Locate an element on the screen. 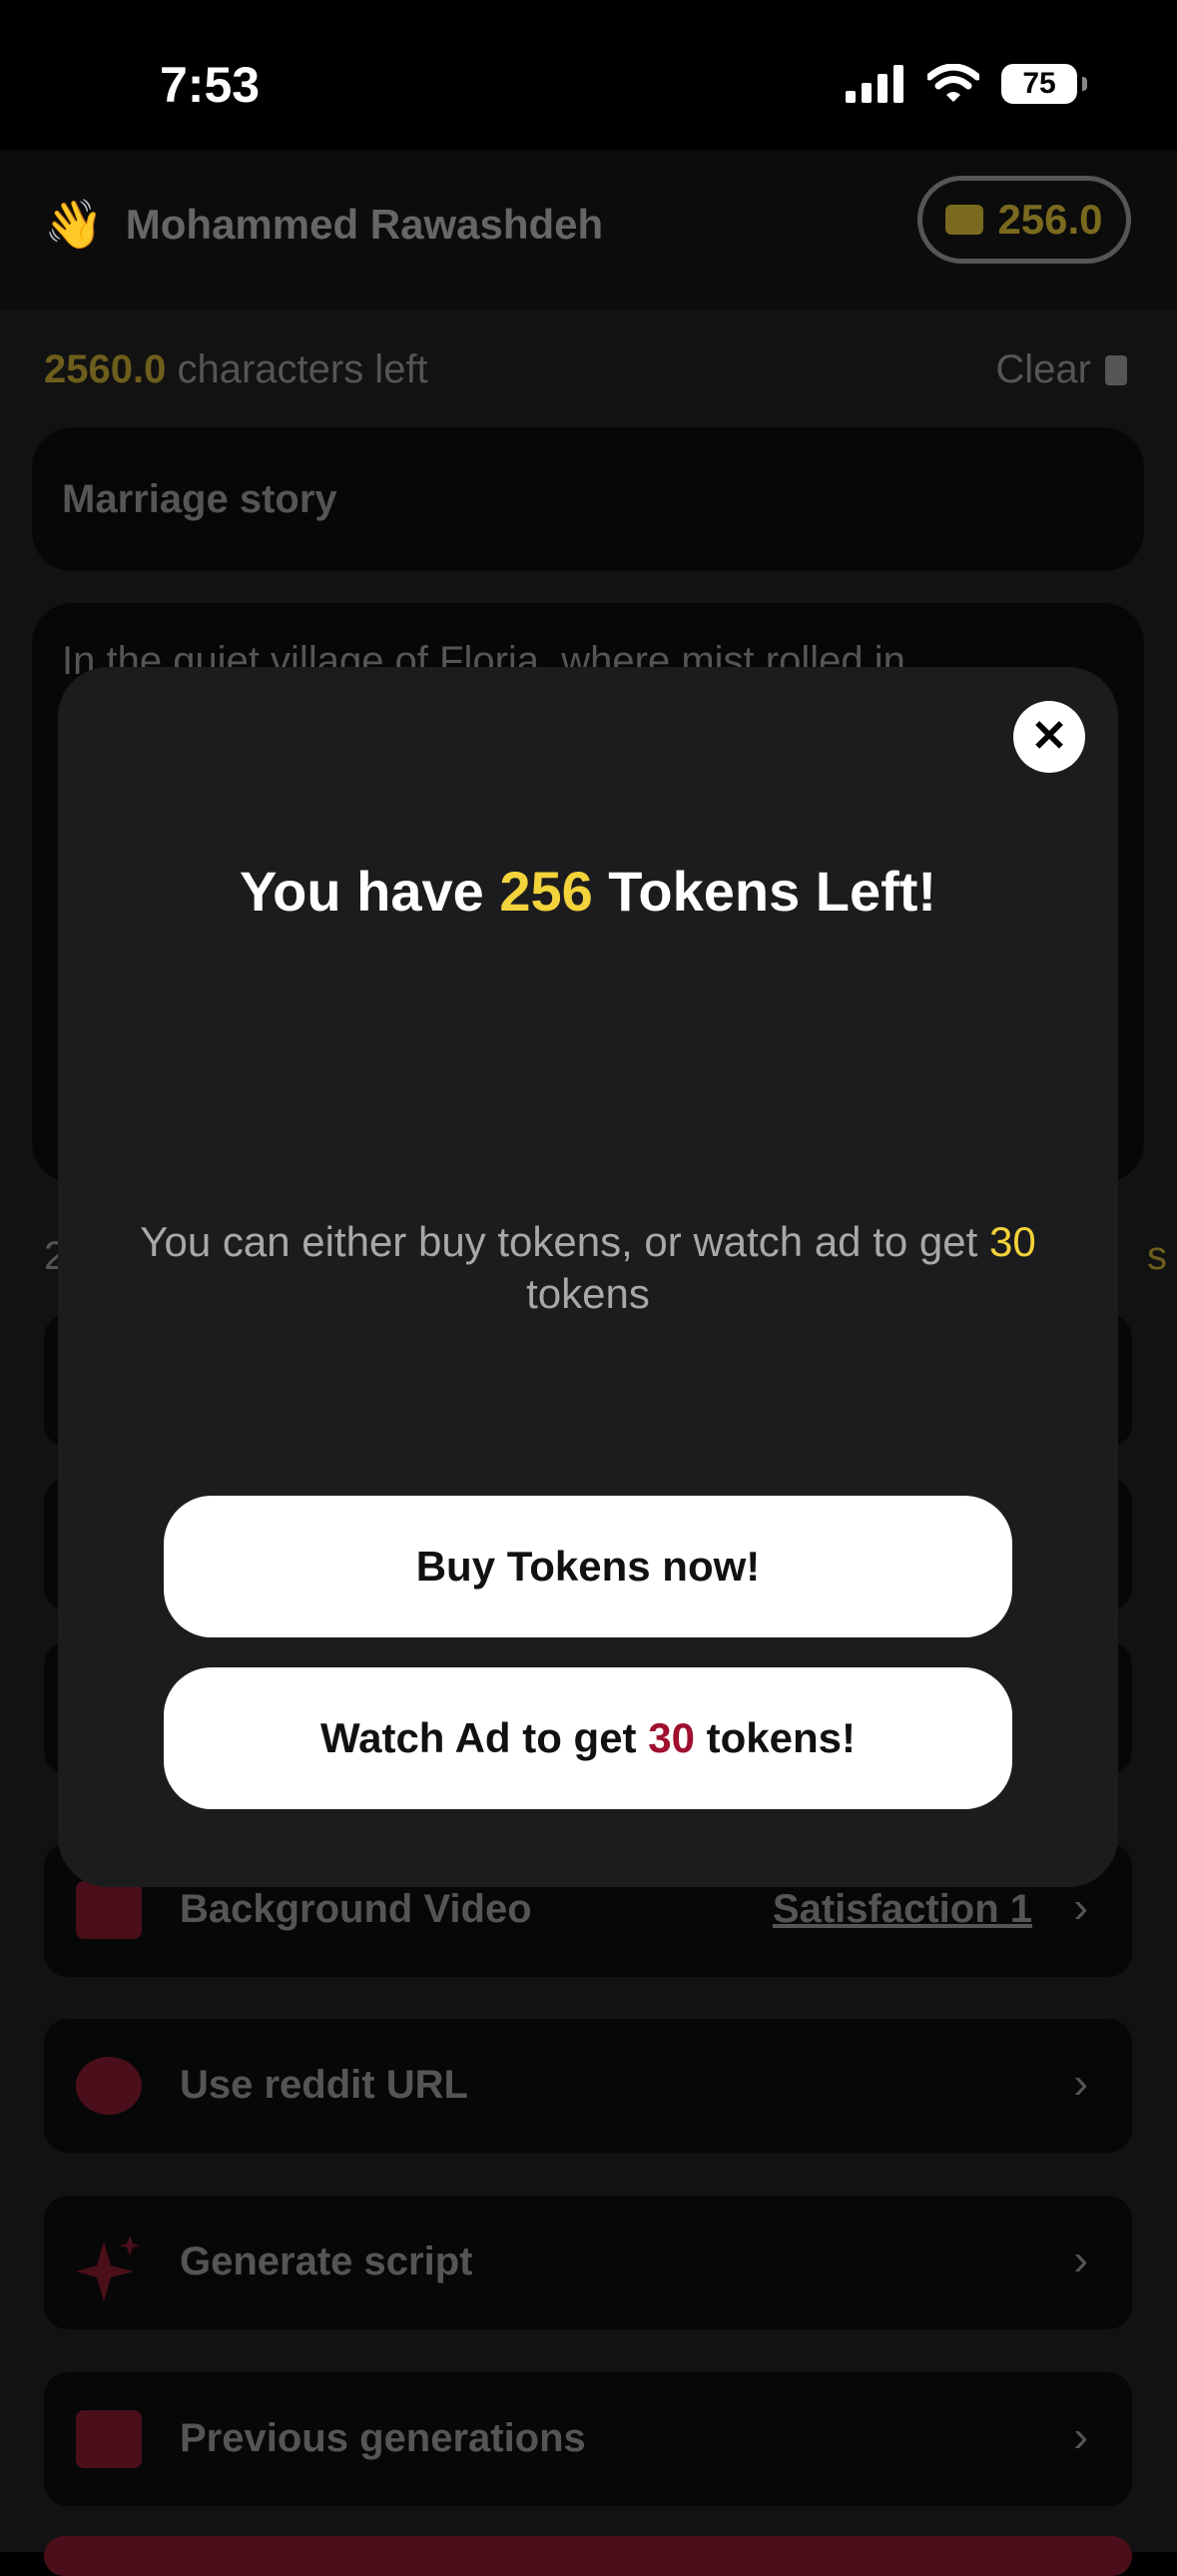 The image size is (1177, 2576). wallet-balance: 256.0 is located at coordinates (1050, 219).